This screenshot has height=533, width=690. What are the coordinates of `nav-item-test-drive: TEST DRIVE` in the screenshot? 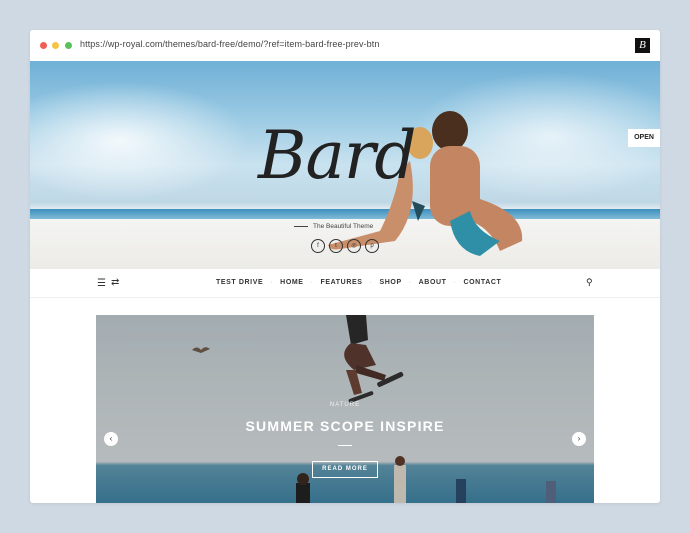 It's located at (239, 282).